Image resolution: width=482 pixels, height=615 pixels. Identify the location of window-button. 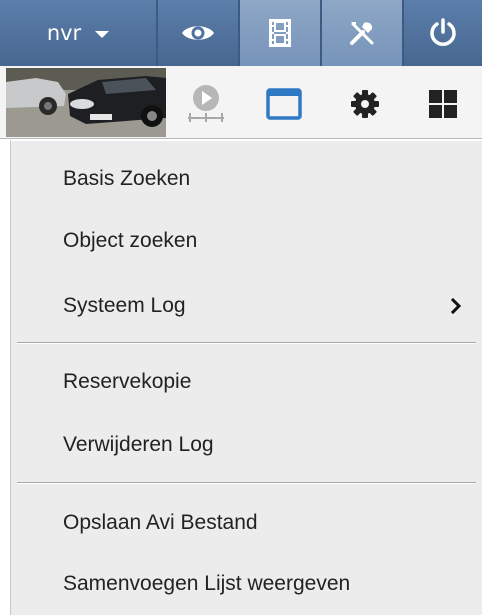
(284, 104).